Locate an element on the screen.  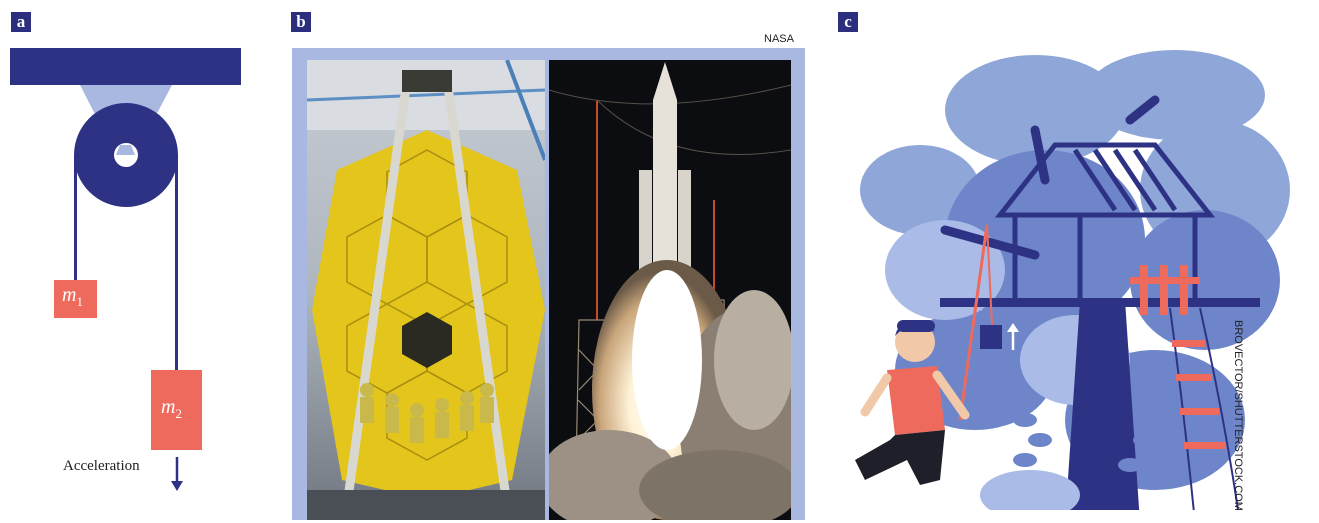
bucket is located at coordinates (991, 337).